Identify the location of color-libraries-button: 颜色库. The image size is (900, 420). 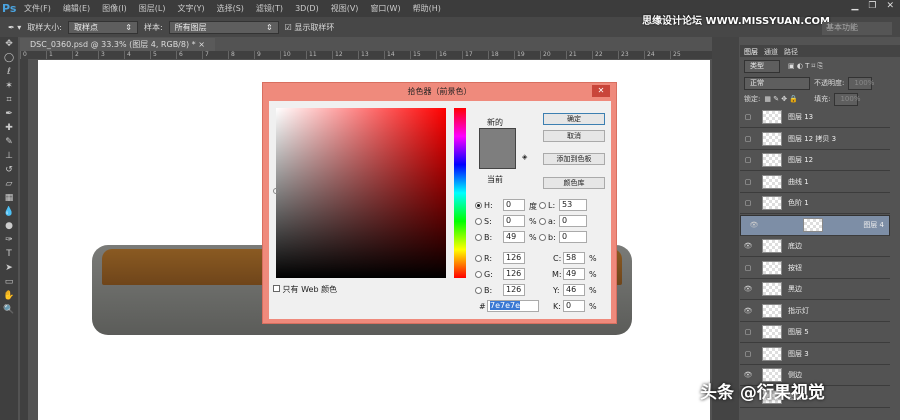
(574, 183).